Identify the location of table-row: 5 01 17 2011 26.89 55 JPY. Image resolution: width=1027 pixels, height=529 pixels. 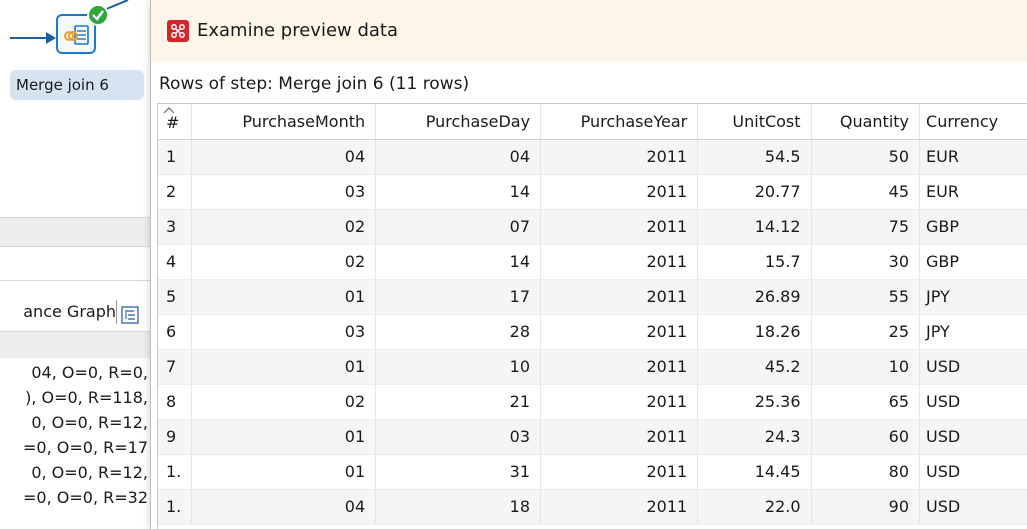
(592, 297).